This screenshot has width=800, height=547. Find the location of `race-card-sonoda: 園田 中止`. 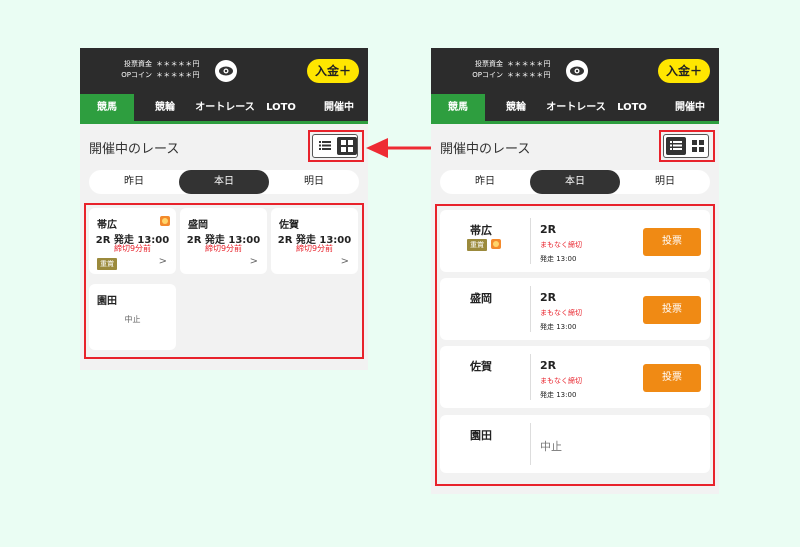

race-card-sonoda: 園田 中止 is located at coordinates (132, 317).